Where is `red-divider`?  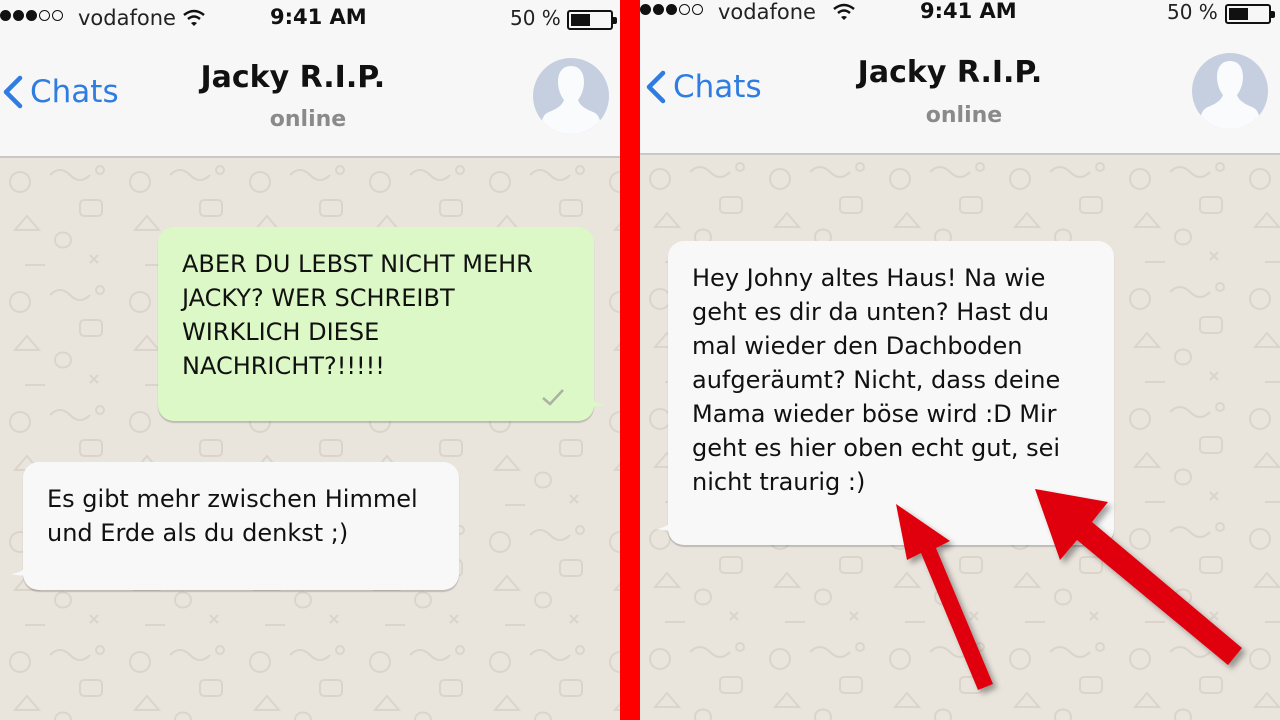 red-divider is located at coordinates (630, 360).